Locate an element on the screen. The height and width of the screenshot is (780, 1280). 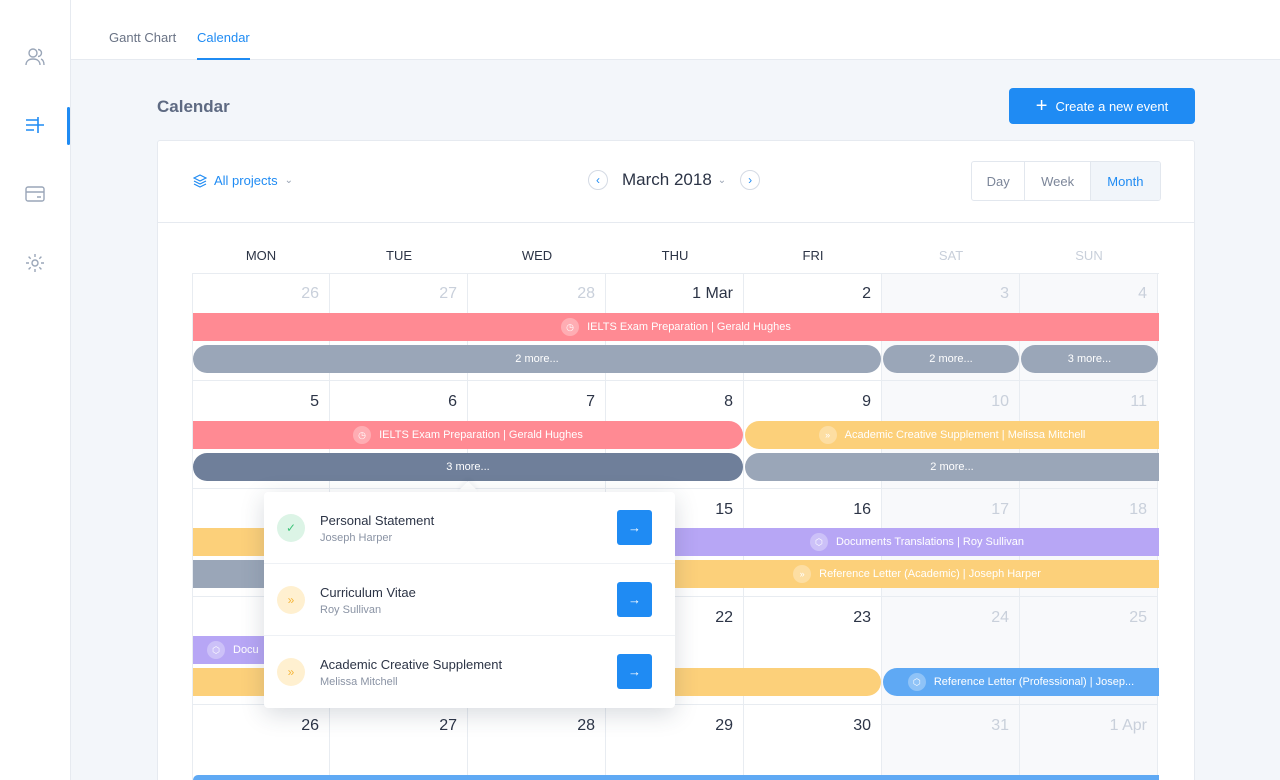
day-cell: 26 is located at coordinates (261, 742).